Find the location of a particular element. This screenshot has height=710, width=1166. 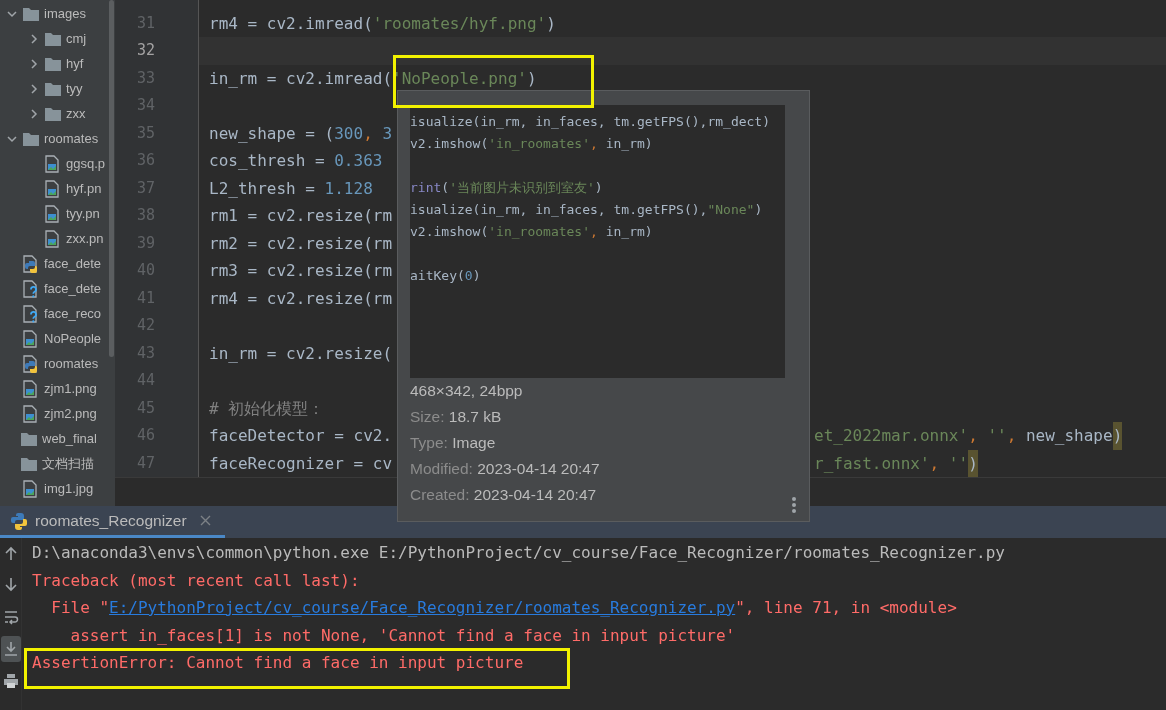

code-text: aitKey(0) is located at coordinates (445, 276).